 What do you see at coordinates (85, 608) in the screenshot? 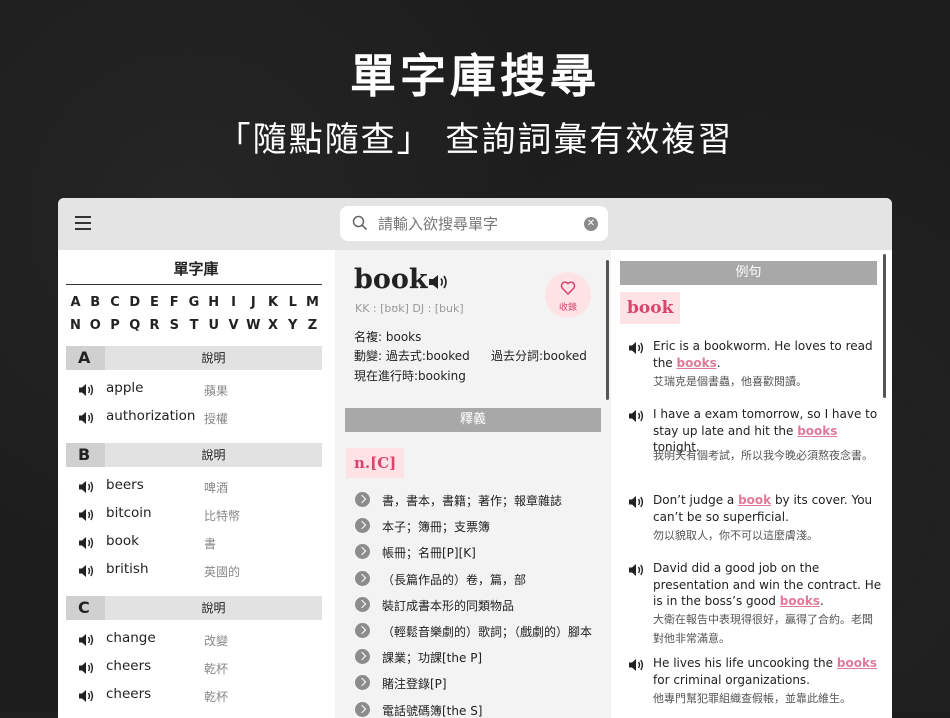
I see `section-letter: C` at bounding box center [85, 608].